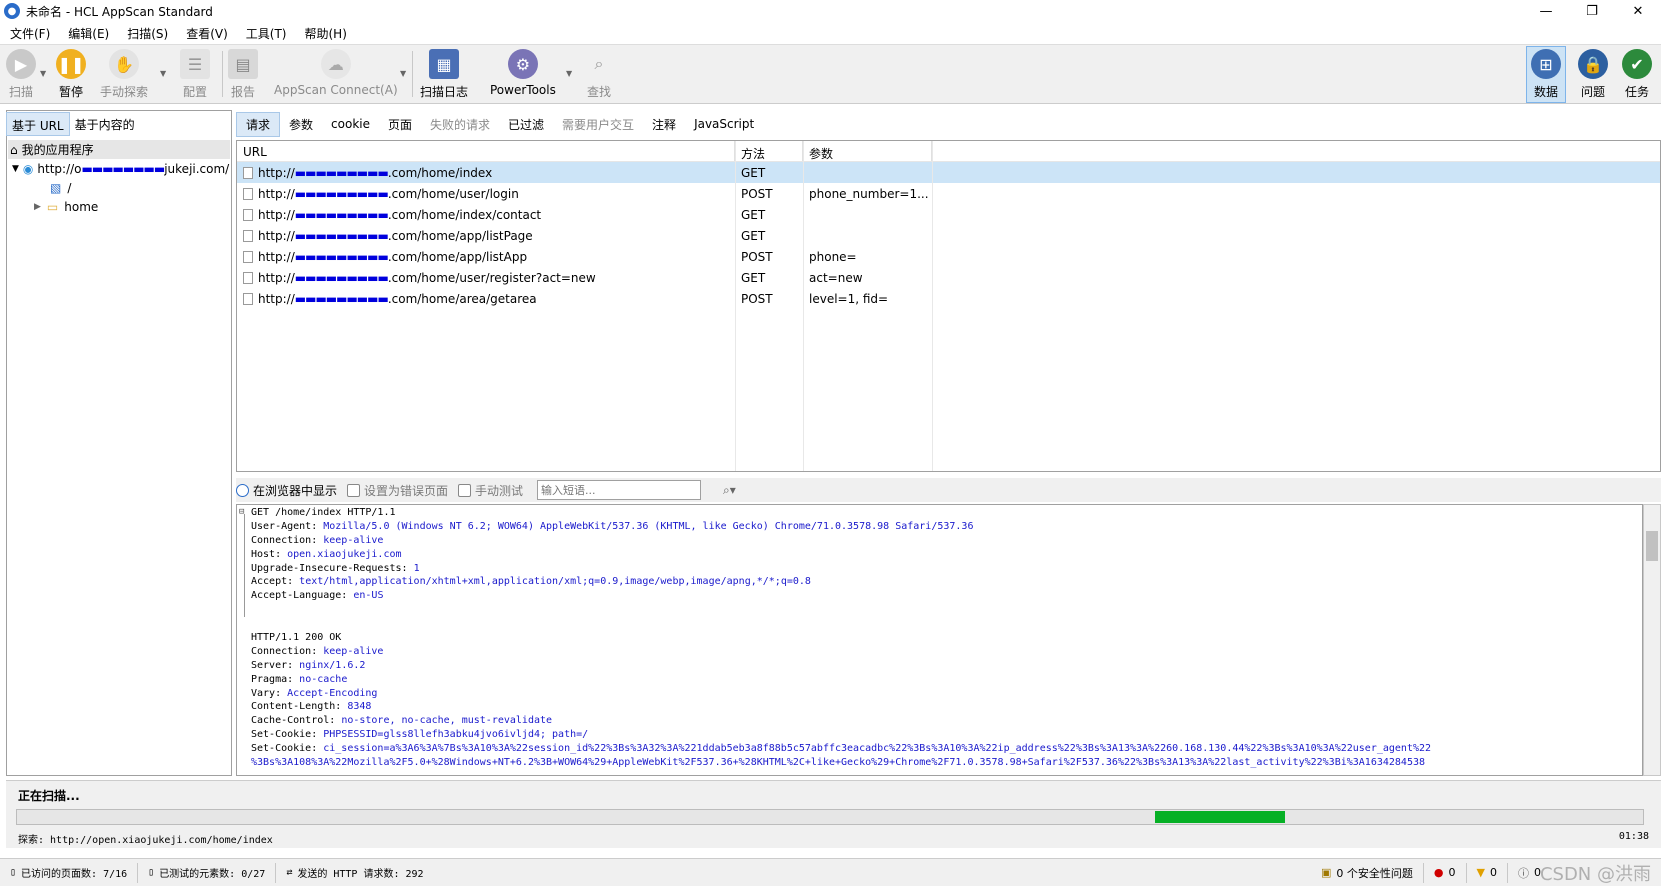 The image size is (1661, 886). I want to click on http-key: HTTP/1.1 200 OK, so click(296, 638).